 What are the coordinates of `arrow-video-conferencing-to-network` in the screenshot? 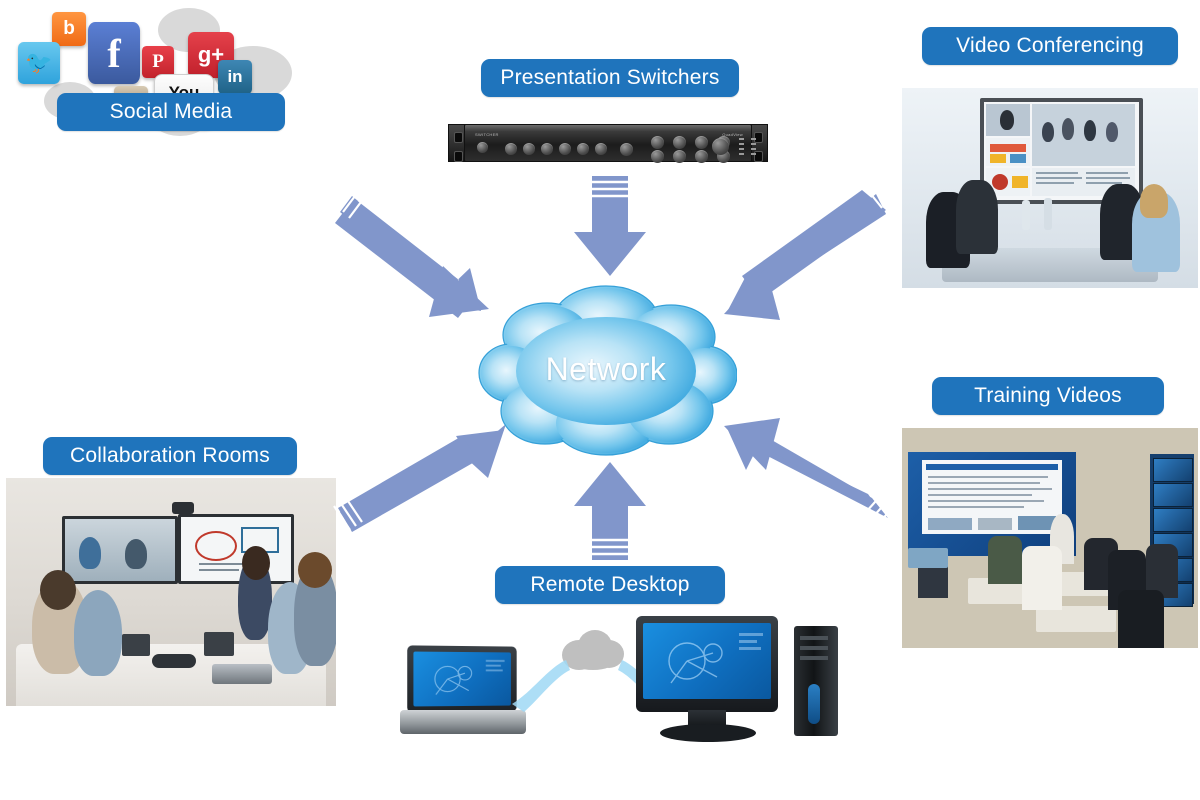 It's located at (809, 249).